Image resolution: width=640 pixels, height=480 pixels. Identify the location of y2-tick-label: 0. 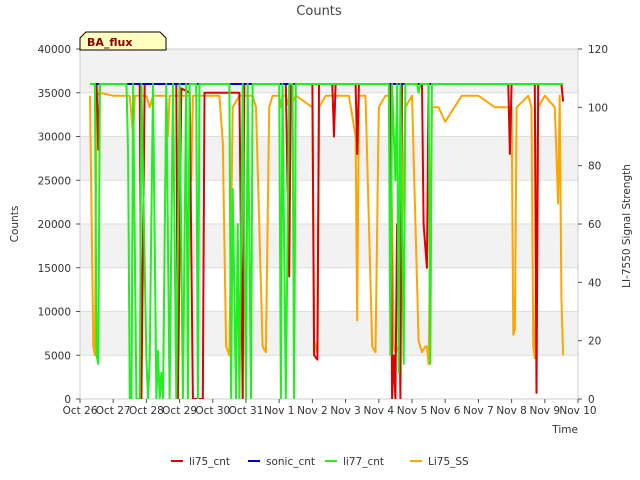
(591, 400).